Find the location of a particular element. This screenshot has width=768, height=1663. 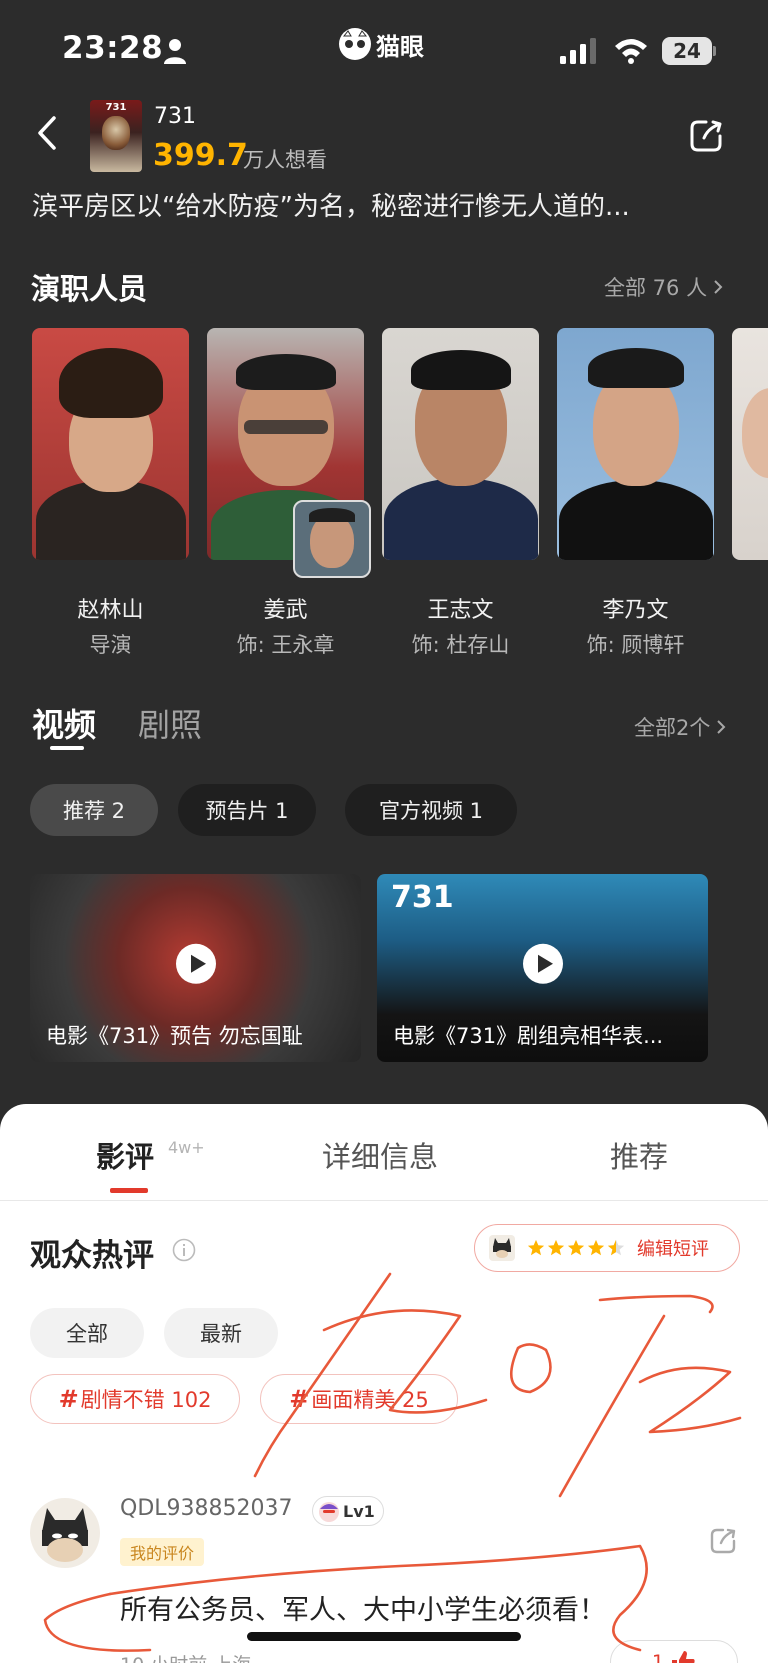

movie-name: 731 is located at coordinates (175, 116).